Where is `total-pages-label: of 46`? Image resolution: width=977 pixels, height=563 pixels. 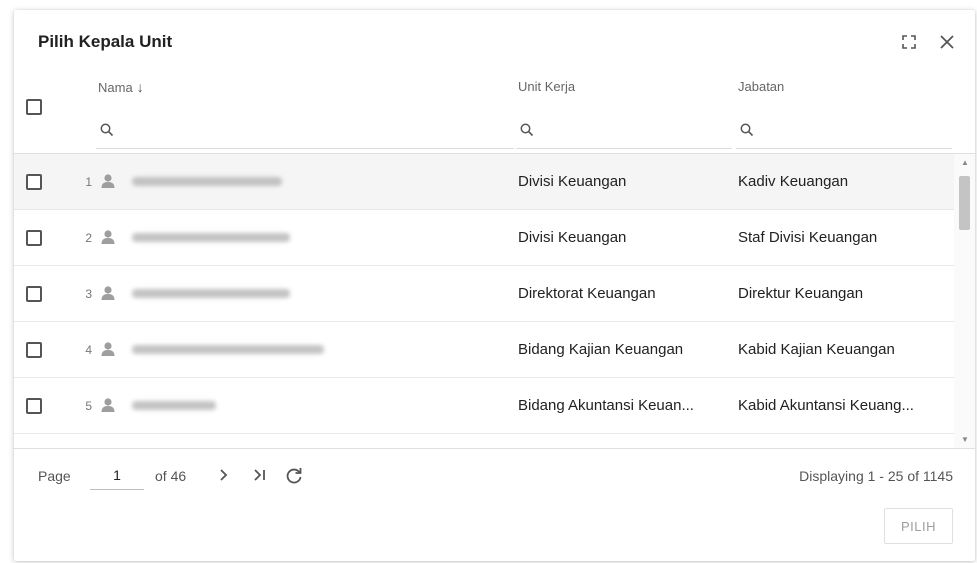
total-pages-label: of 46 is located at coordinates (171, 476).